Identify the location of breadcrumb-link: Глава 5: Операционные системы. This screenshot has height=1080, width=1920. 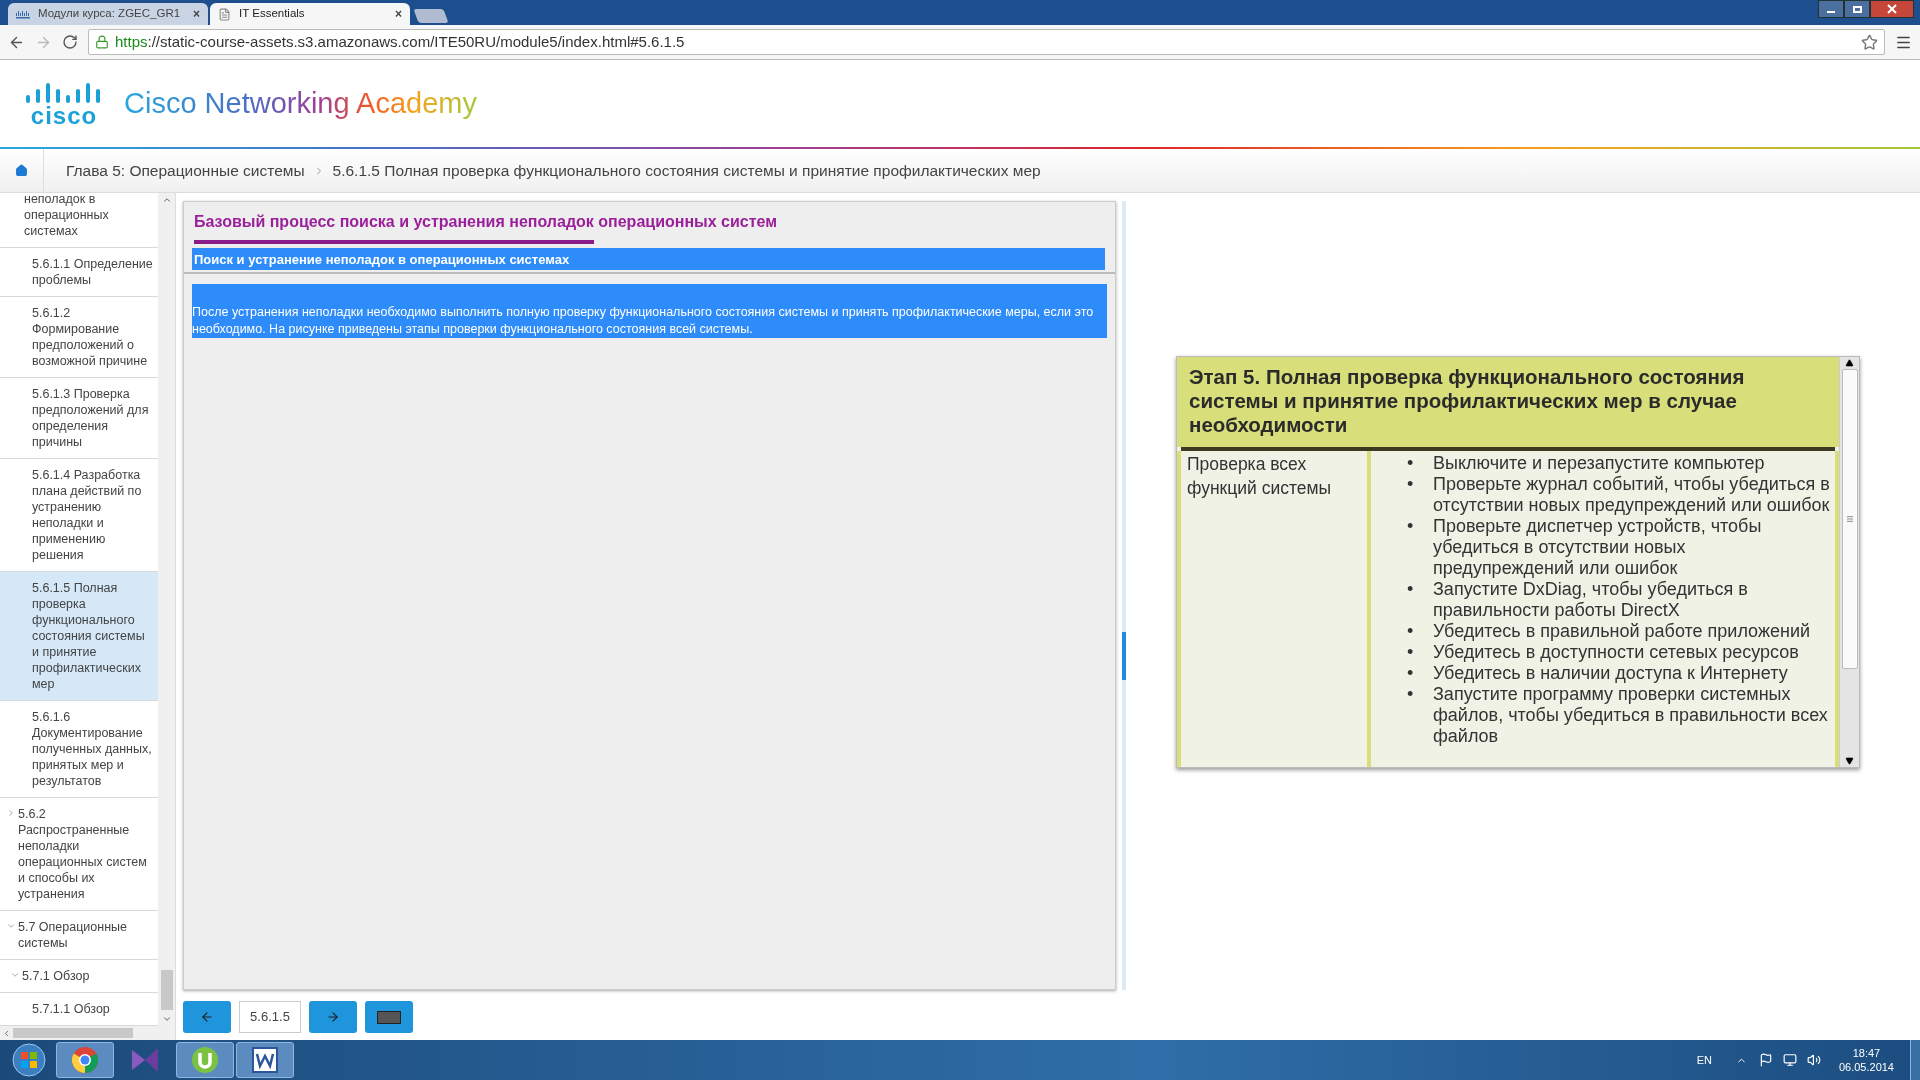
(185, 170).